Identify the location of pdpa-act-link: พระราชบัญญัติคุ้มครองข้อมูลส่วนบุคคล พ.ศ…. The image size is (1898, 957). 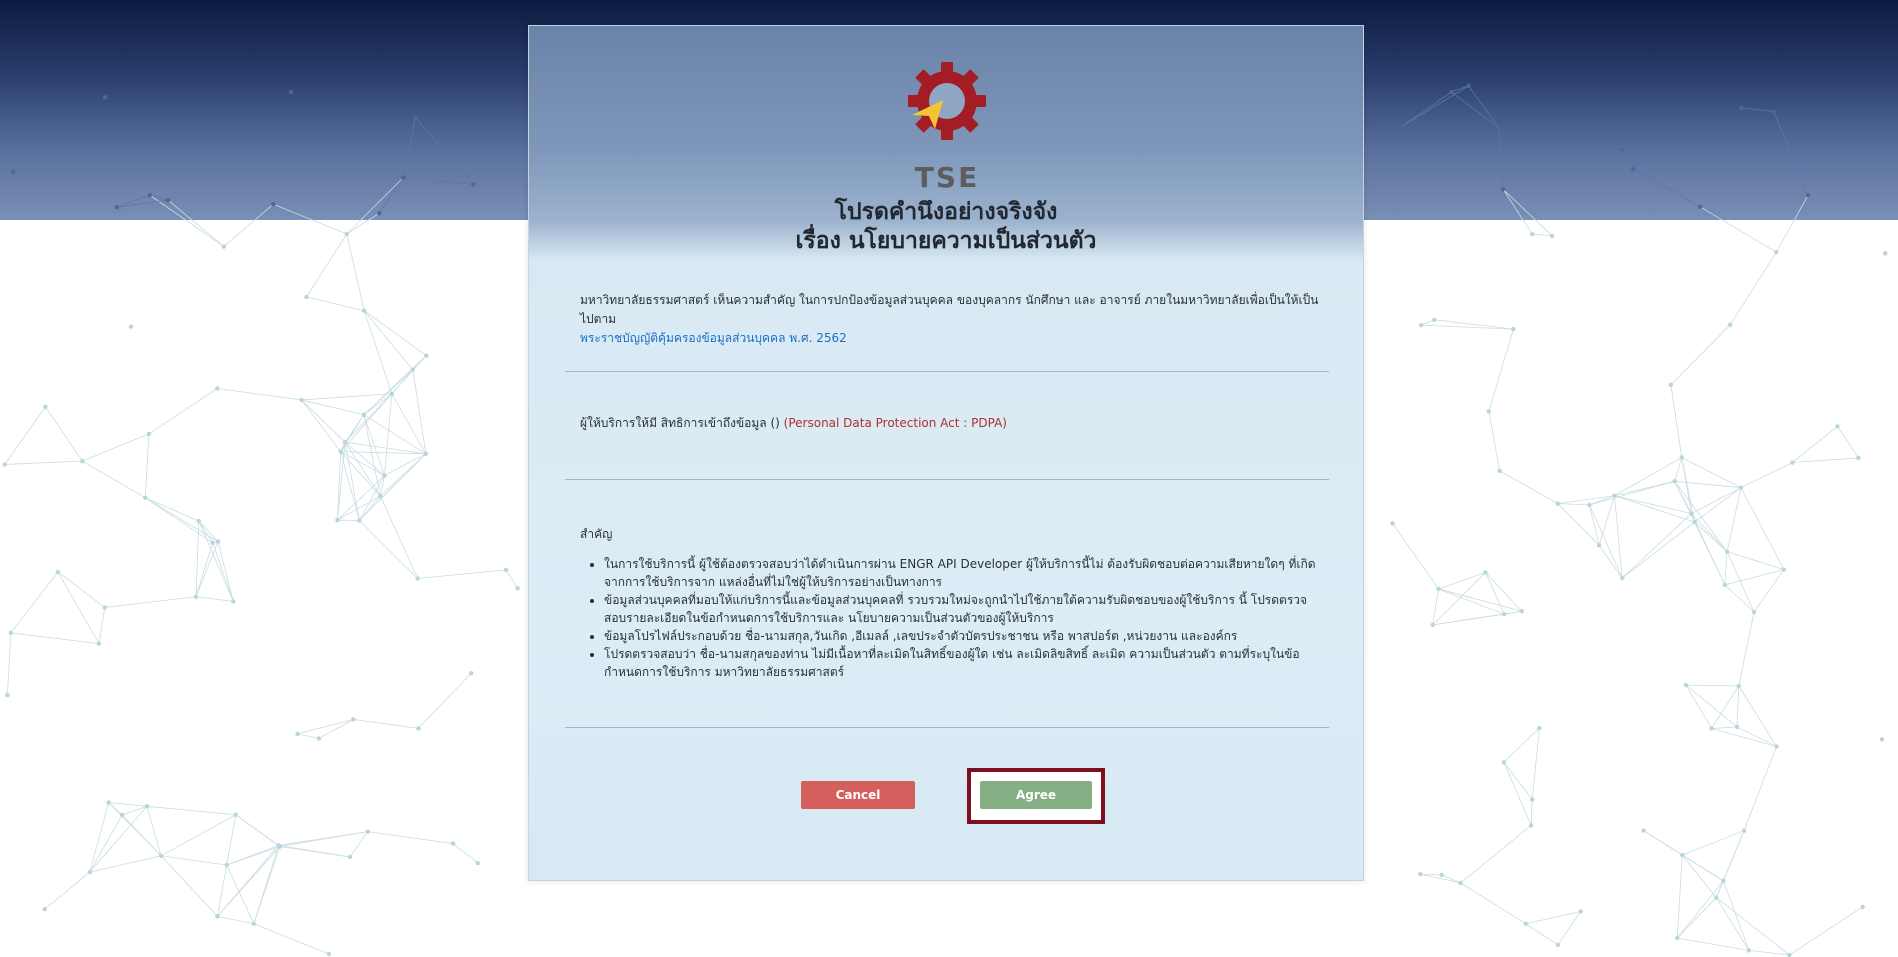
(713, 338).